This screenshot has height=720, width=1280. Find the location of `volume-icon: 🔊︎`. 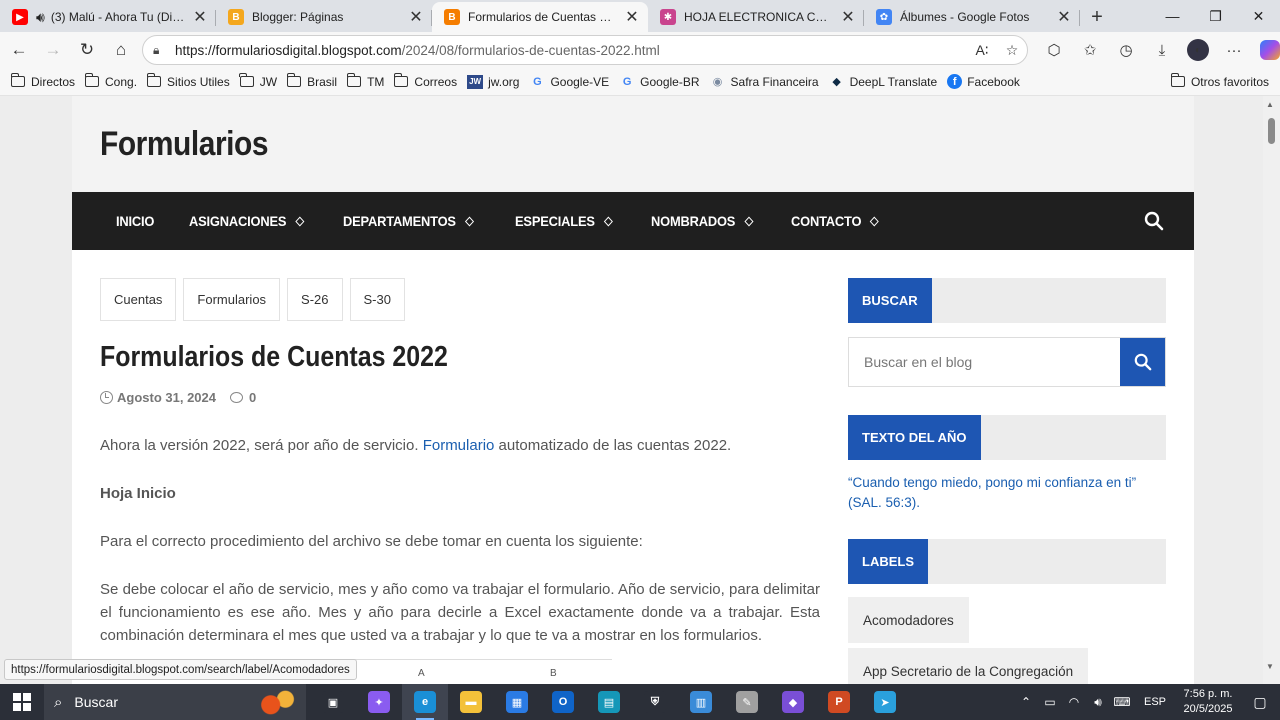

volume-icon: 🔊︎ is located at coordinates (1098, 702).